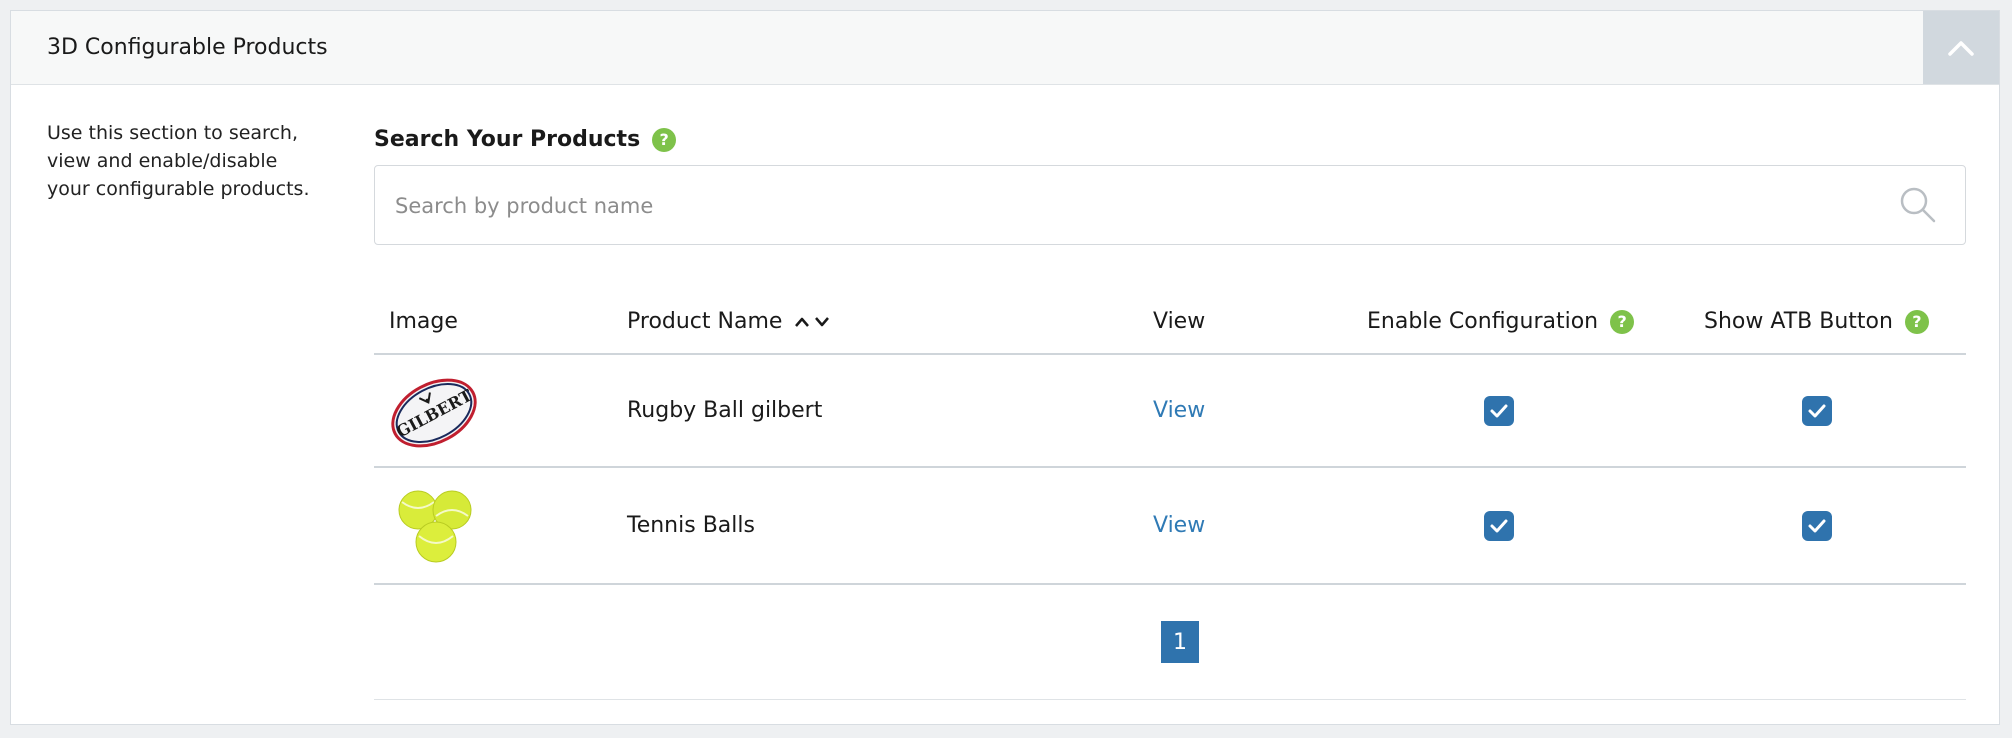  What do you see at coordinates (705, 321) in the screenshot?
I see `header-product-name-label: Product Name` at bounding box center [705, 321].